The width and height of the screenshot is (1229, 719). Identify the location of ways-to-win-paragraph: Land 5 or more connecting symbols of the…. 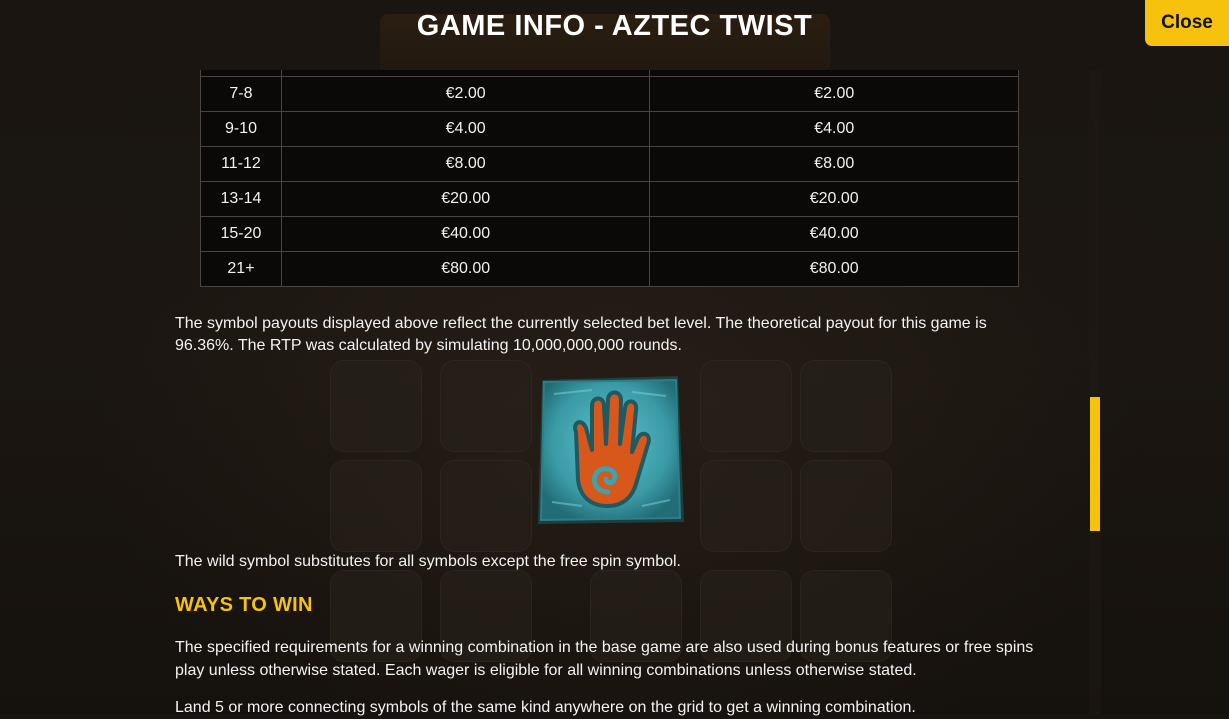
(545, 707).